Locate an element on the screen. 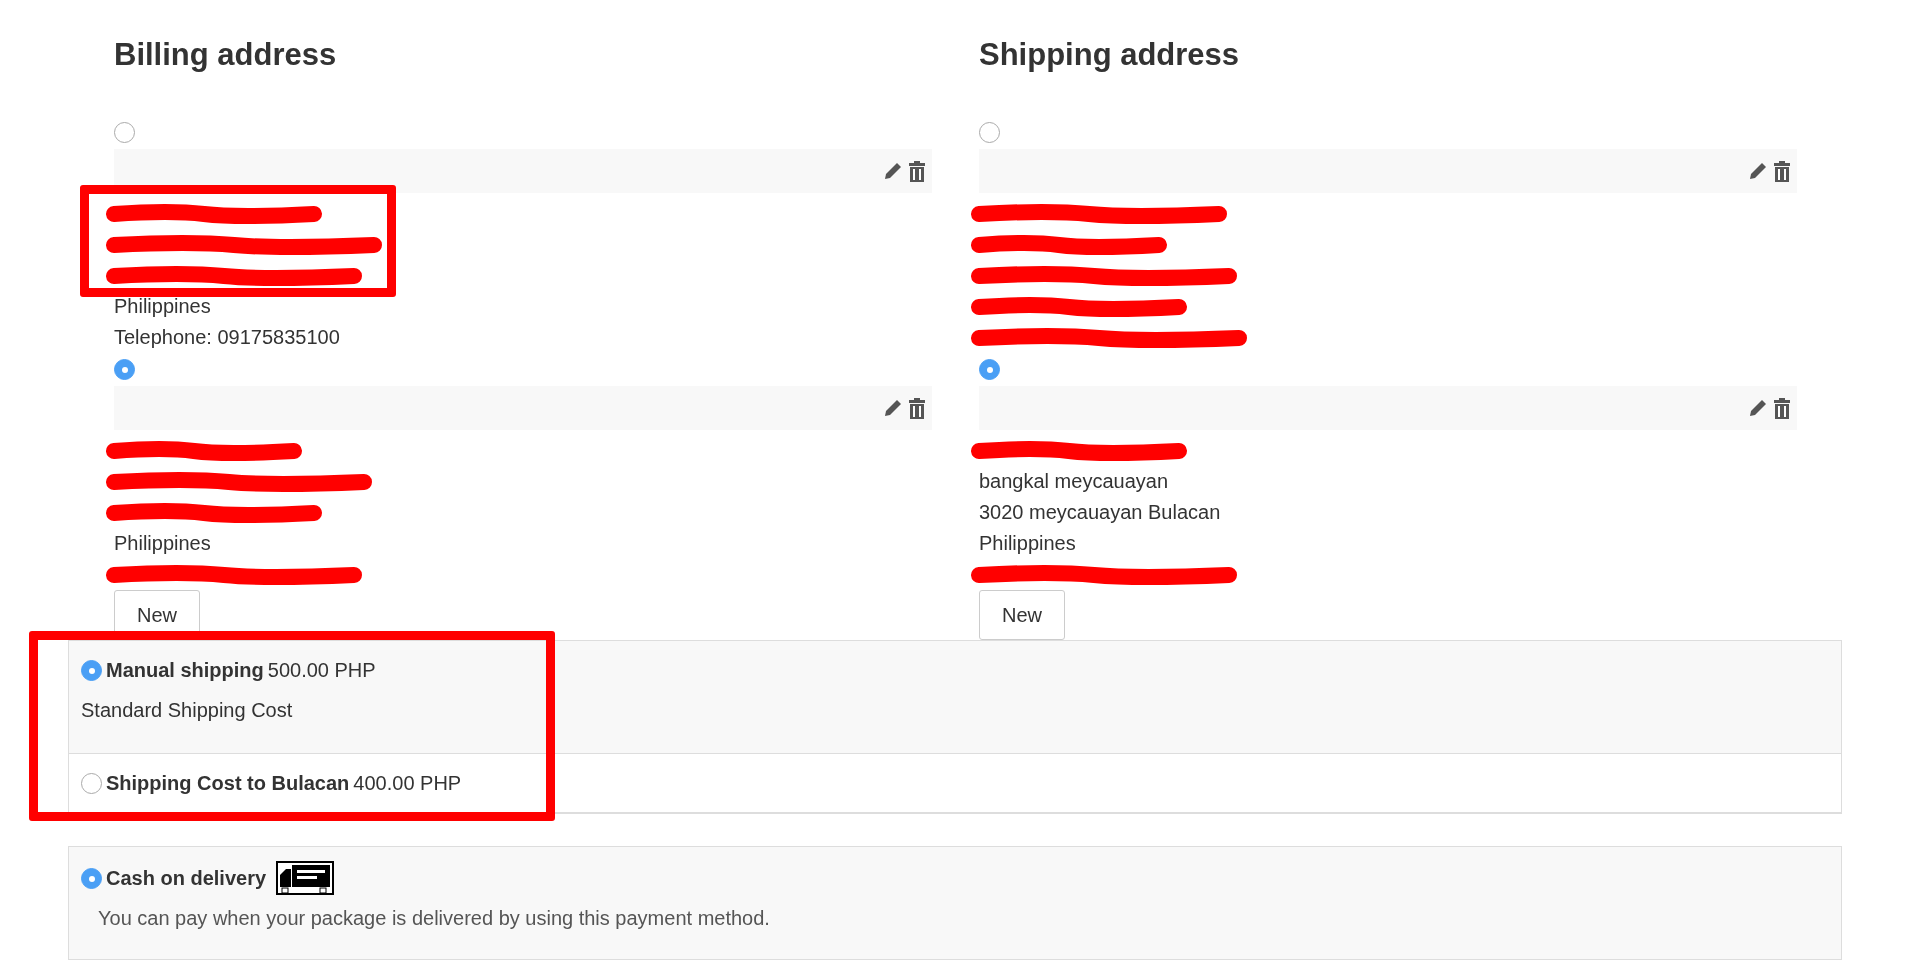  option-price: 400.00 PHP is located at coordinates (407, 783).